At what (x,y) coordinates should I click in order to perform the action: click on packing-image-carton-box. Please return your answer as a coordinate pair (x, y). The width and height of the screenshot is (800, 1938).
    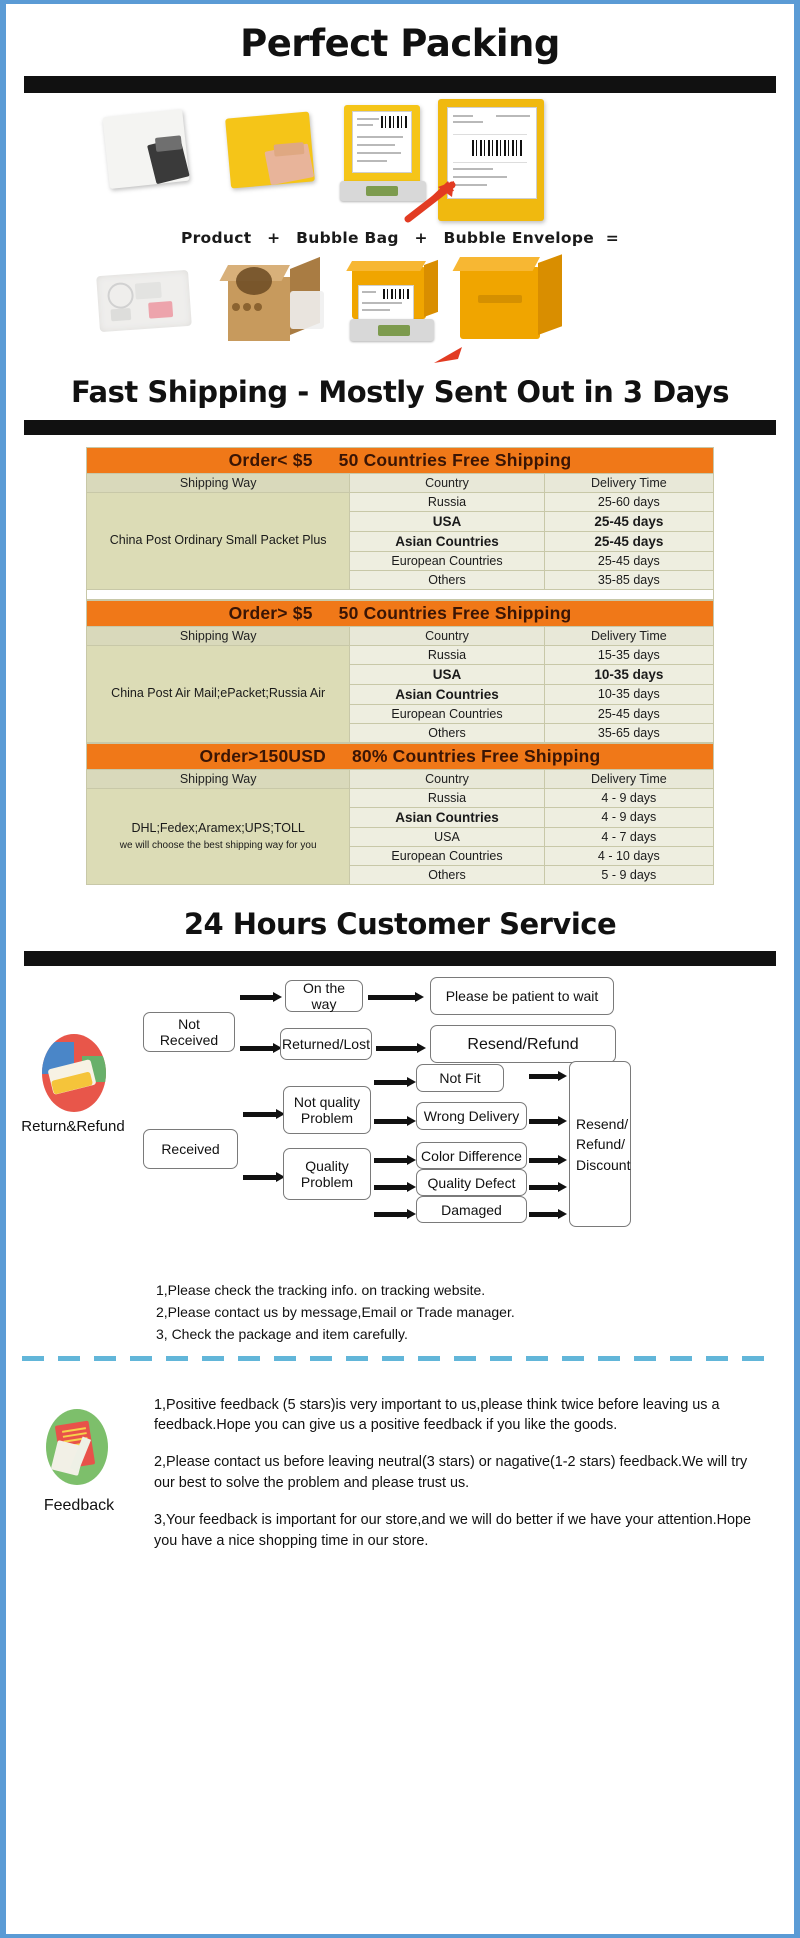
    Looking at the image, I should click on (272, 299).